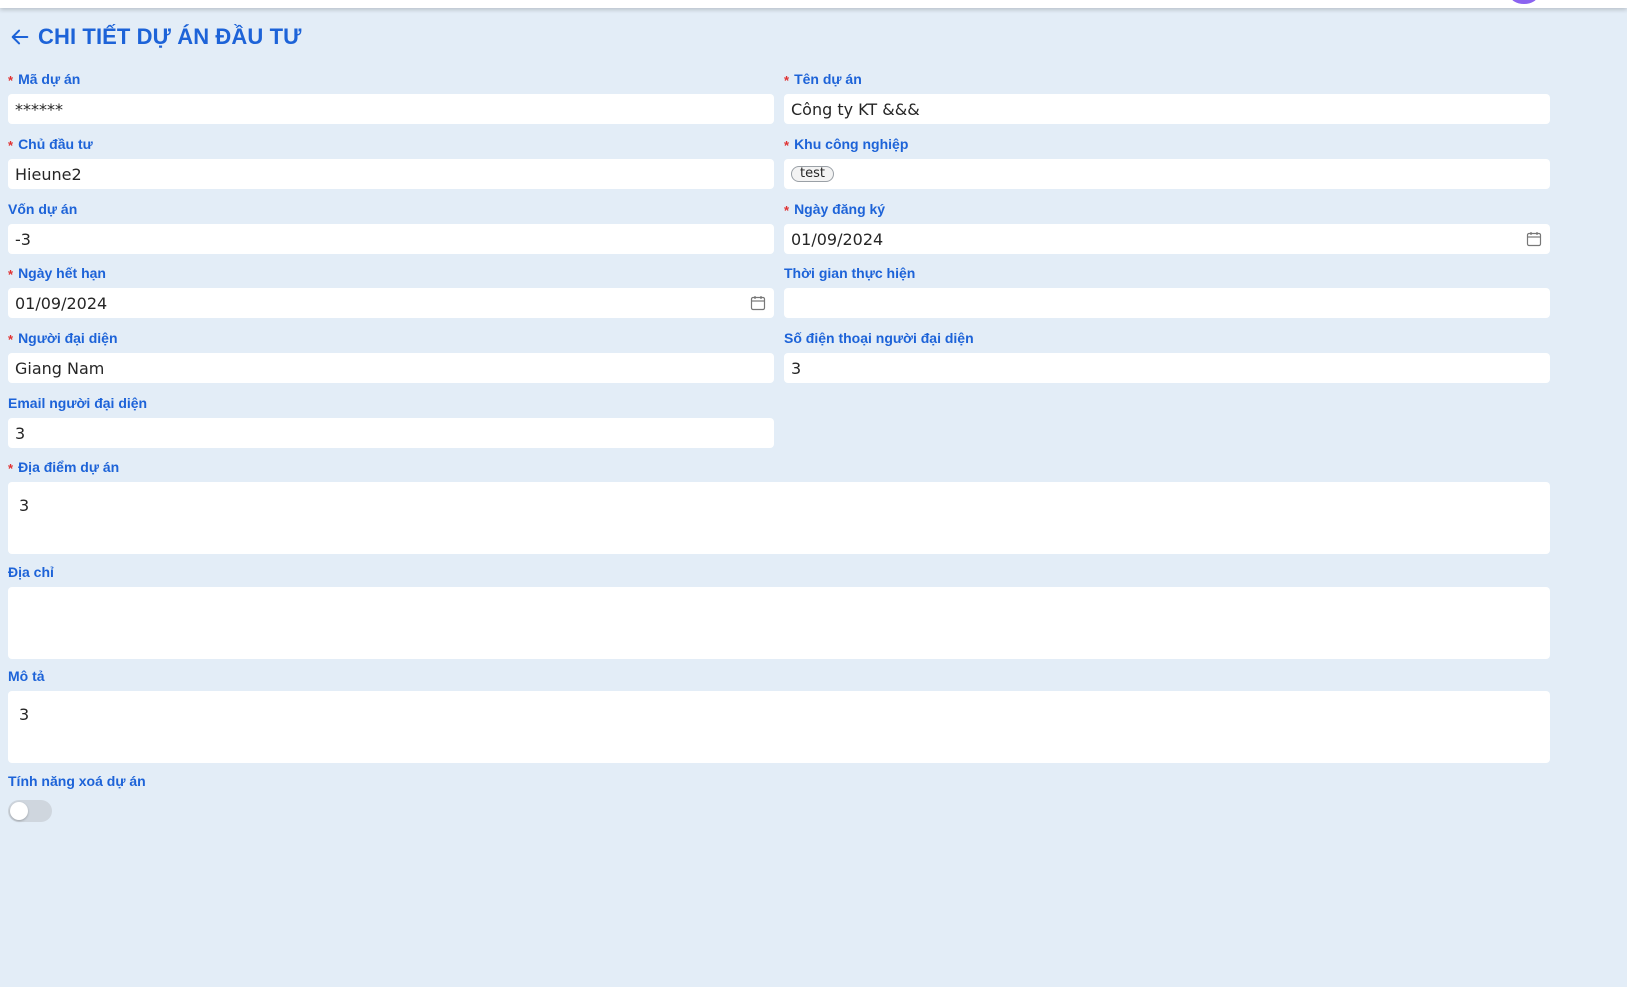 The height and width of the screenshot is (987, 1627). Describe the element at coordinates (30, 811) in the screenshot. I see `delete-feature-toggle` at that location.